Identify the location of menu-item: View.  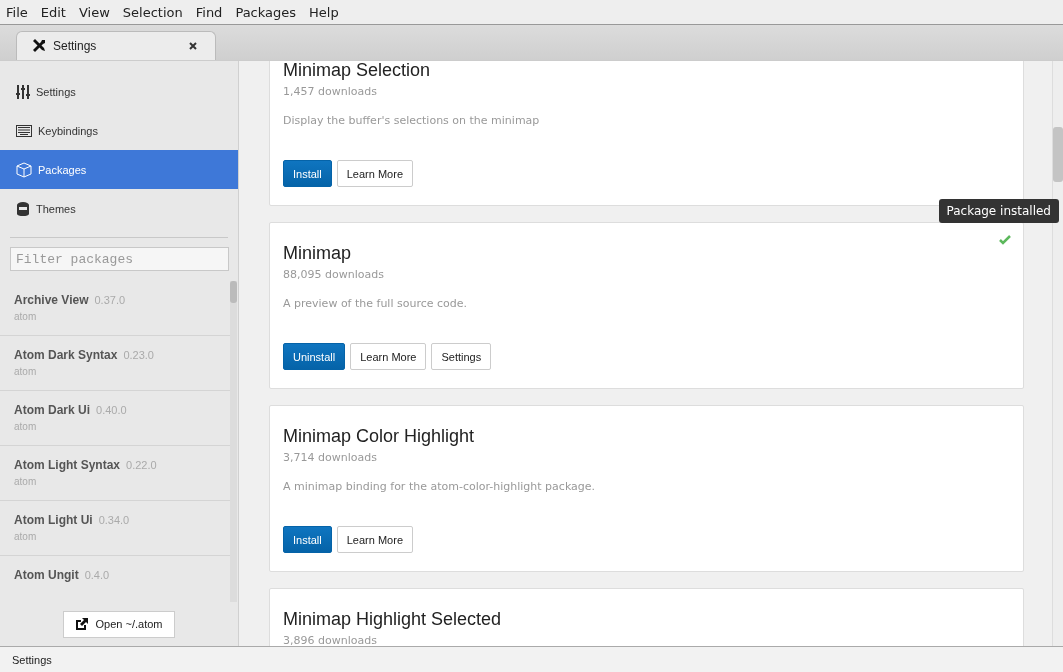
(94, 12).